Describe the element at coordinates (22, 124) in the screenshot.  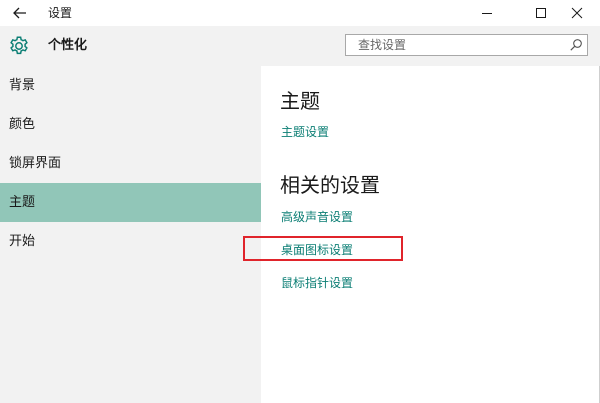
I see `sidebar-item-label: 颜色` at that location.